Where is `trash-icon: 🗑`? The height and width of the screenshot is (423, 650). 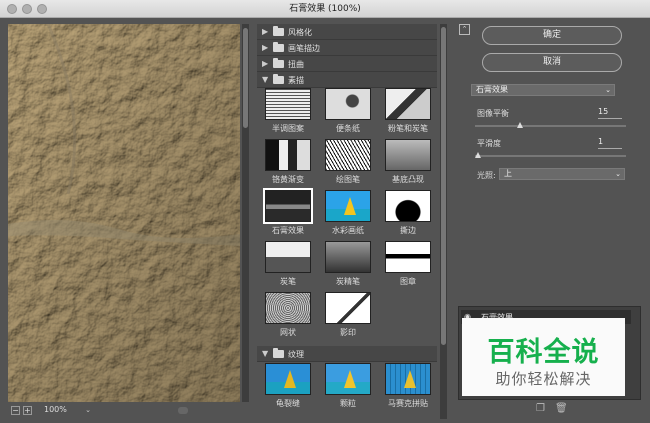 trash-icon: 🗑 is located at coordinates (561, 408).